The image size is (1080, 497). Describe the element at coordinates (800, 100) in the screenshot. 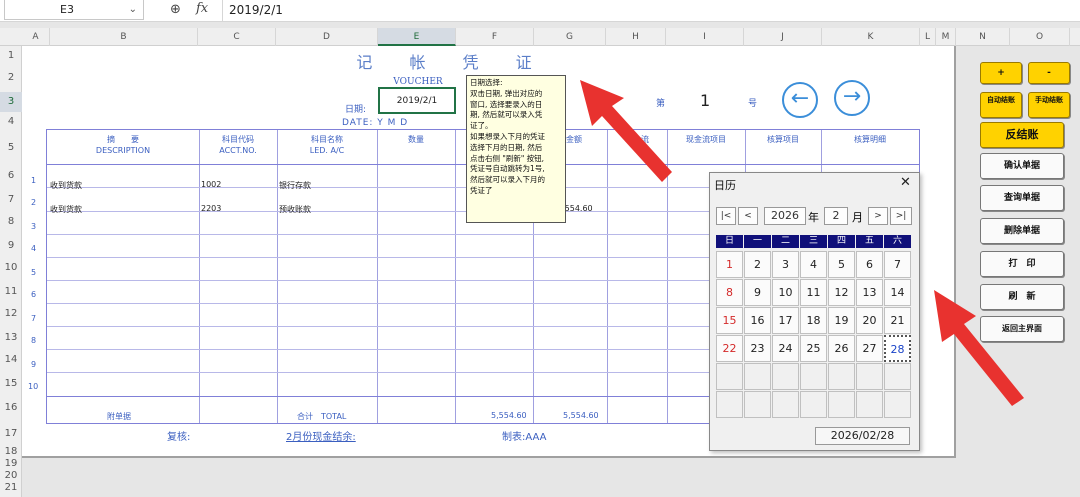

I see `prev-voucher-button: ←` at that location.